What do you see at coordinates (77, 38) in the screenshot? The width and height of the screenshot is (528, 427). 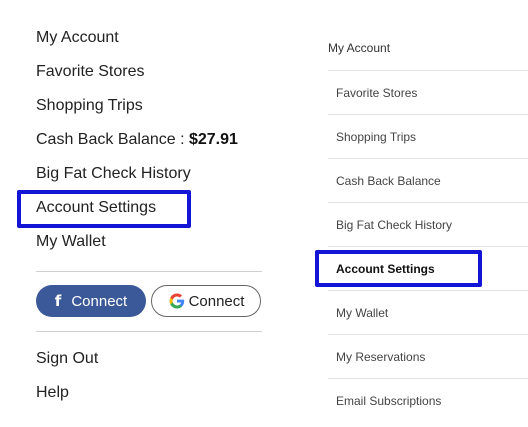 I see `menu-item-my-account: My Account` at bounding box center [77, 38].